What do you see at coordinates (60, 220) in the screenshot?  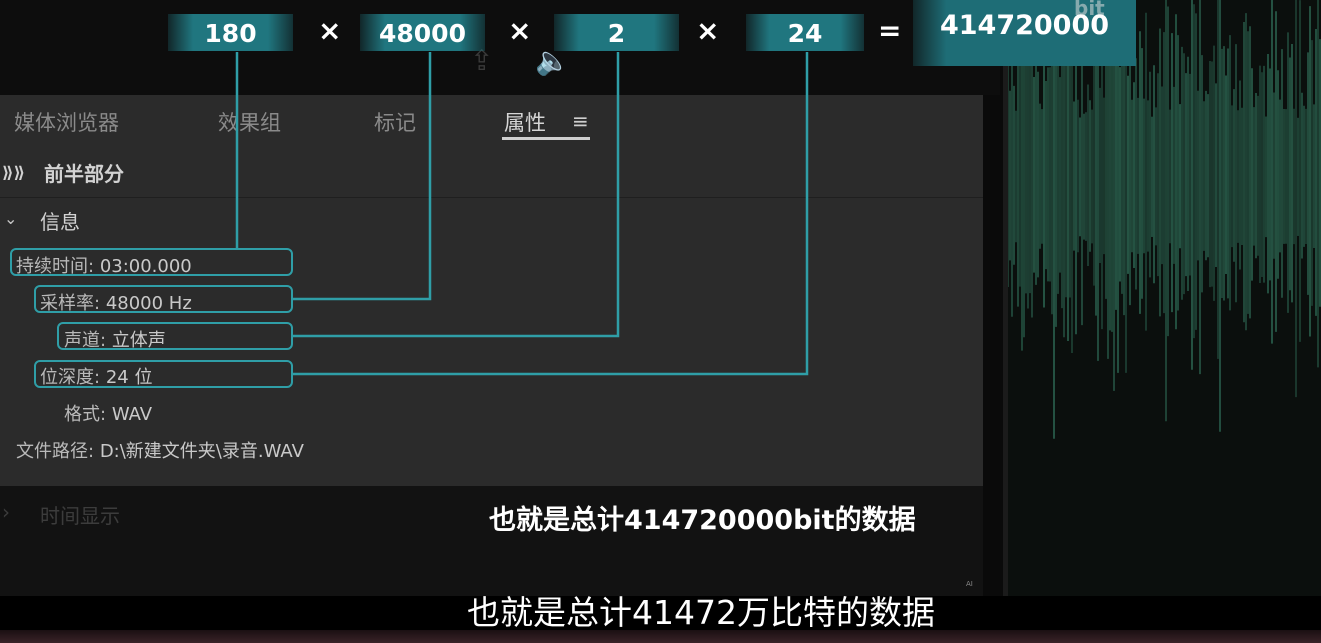 I see `info-section-title: 信息` at bounding box center [60, 220].